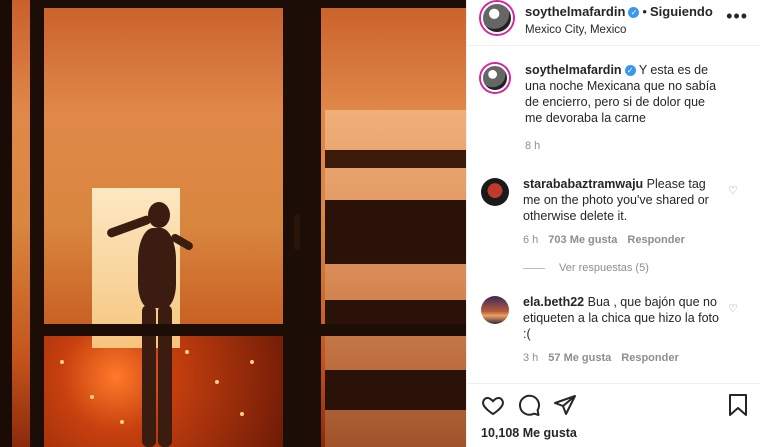 The image size is (760, 447). I want to click on caption-time: 8 h, so click(532, 146).